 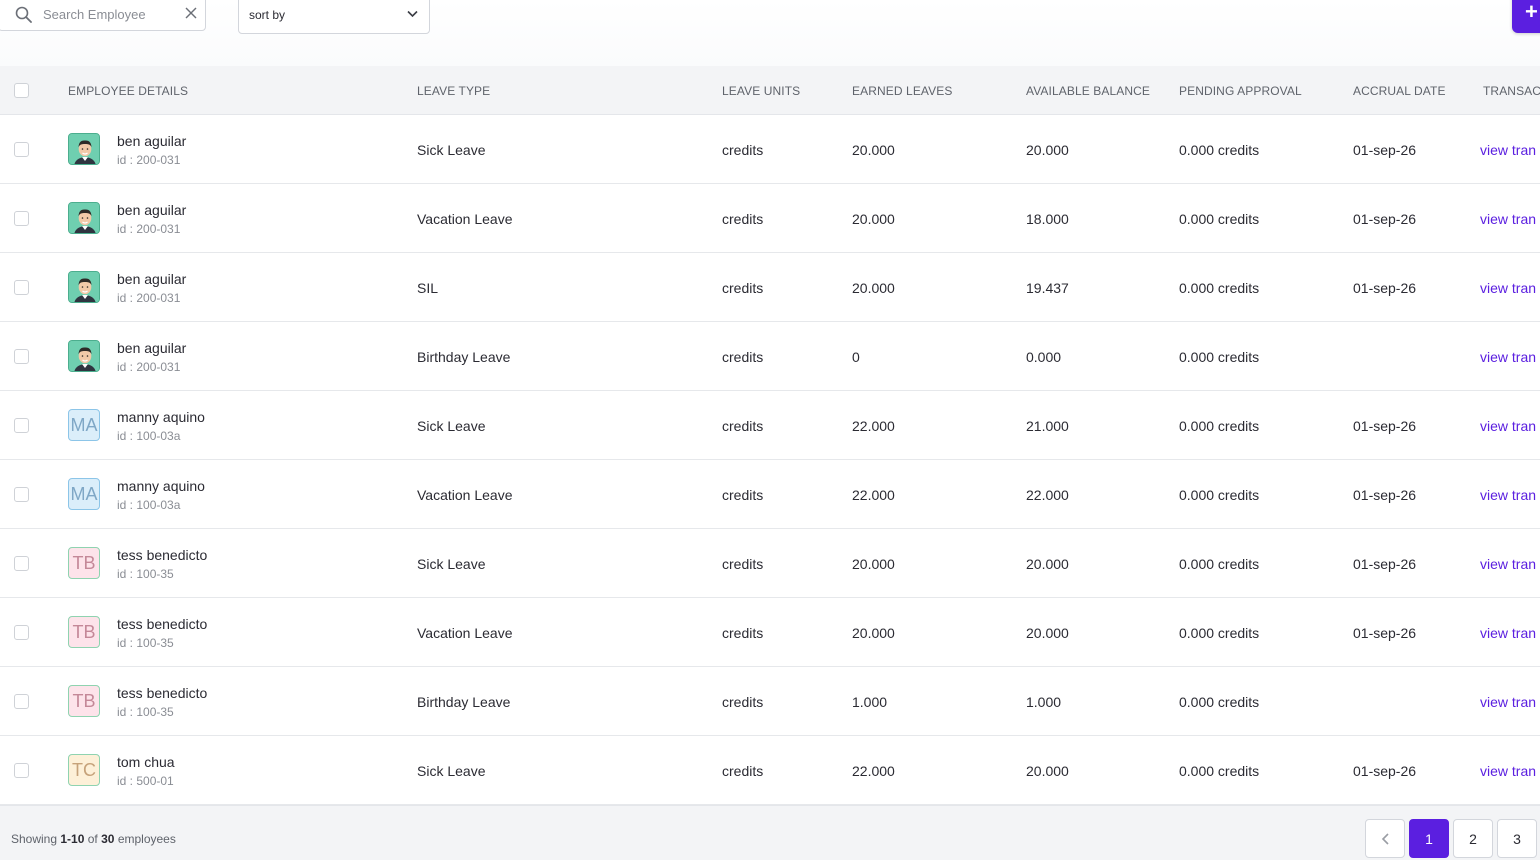 I want to click on header-employee-details: EMPLOYEE DETAILS, so click(x=128, y=91).